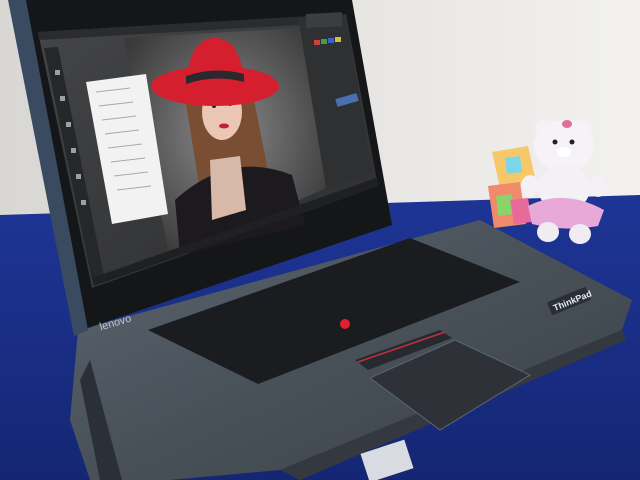  What do you see at coordinates (57, 72) in the screenshot?
I see `move-tool-icon` at bounding box center [57, 72].